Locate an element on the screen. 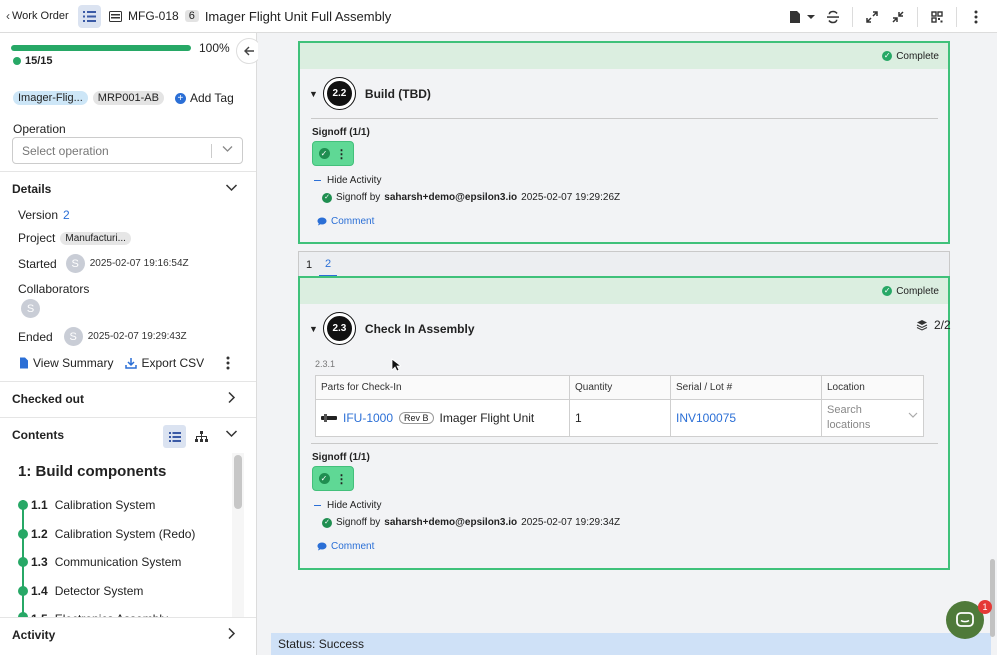  contents-section-header: Contents is located at coordinates (128, 434).